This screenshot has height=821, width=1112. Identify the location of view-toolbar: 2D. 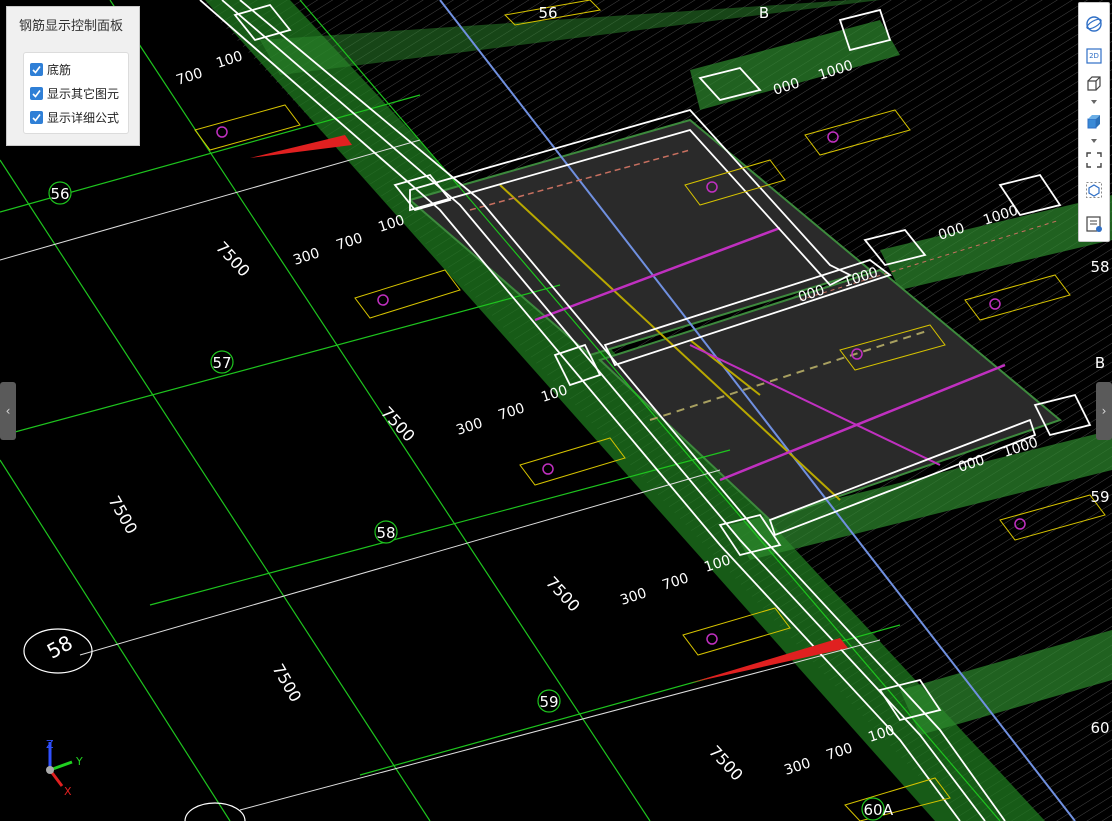
(1094, 122).